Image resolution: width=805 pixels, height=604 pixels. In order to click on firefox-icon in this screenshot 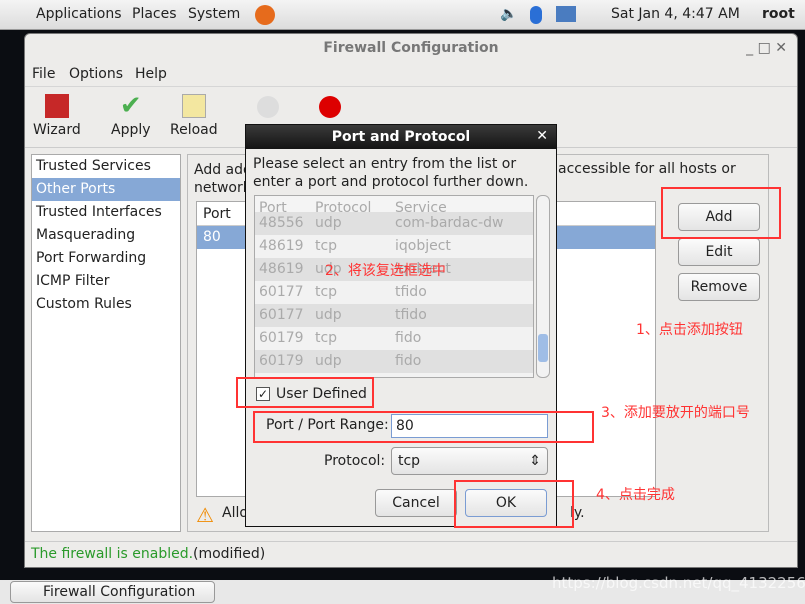, I will do `click(265, 15)`.